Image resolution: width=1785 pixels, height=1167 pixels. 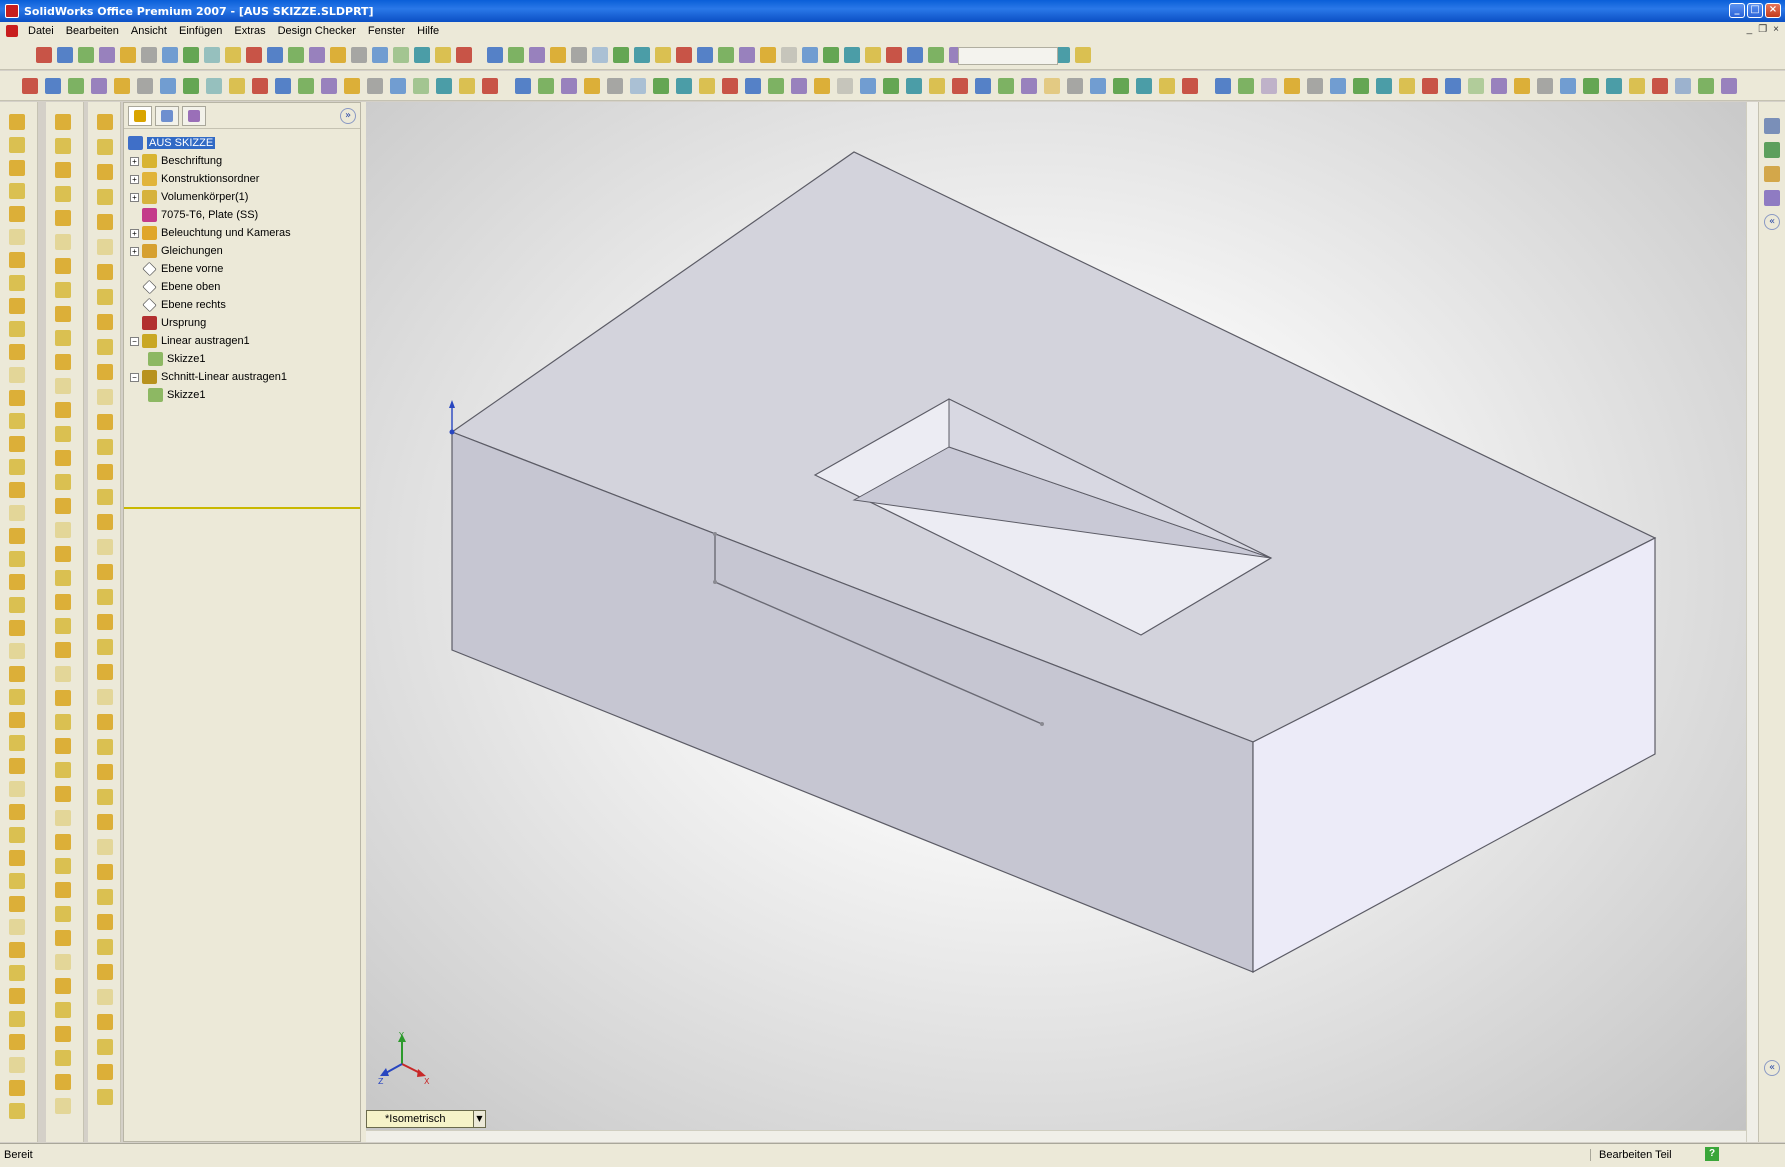 I want to click on vertical-scrollbar, so click(x=1752, y=622).